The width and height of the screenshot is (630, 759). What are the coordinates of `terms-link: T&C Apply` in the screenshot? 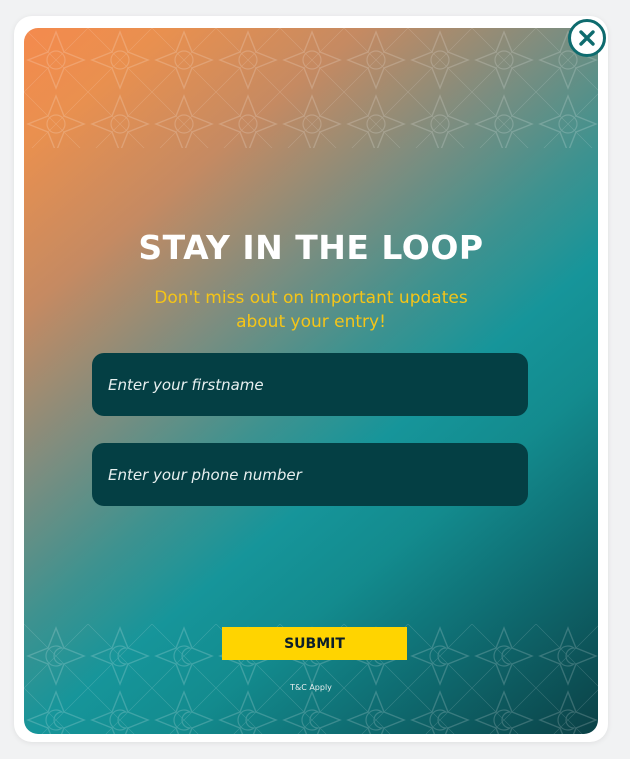 It's located at (311, 687).